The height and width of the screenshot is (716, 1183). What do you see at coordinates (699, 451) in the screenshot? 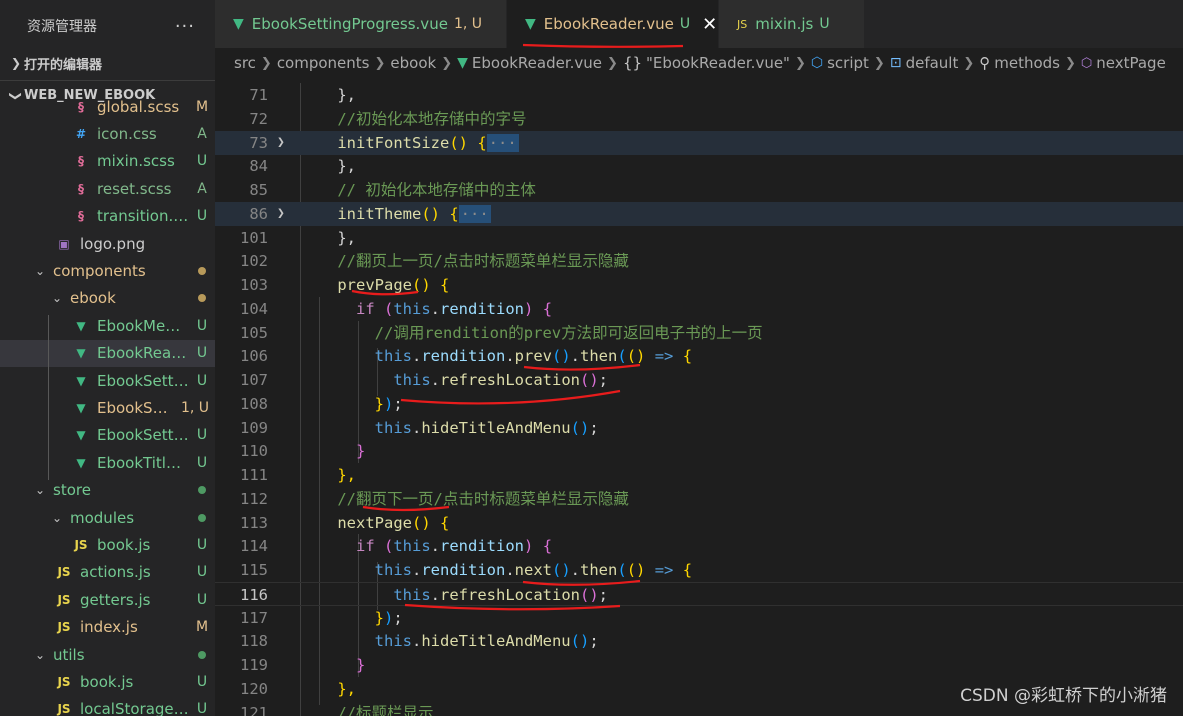
I see `code-line: 110 }` at bounding box center [699, 451].